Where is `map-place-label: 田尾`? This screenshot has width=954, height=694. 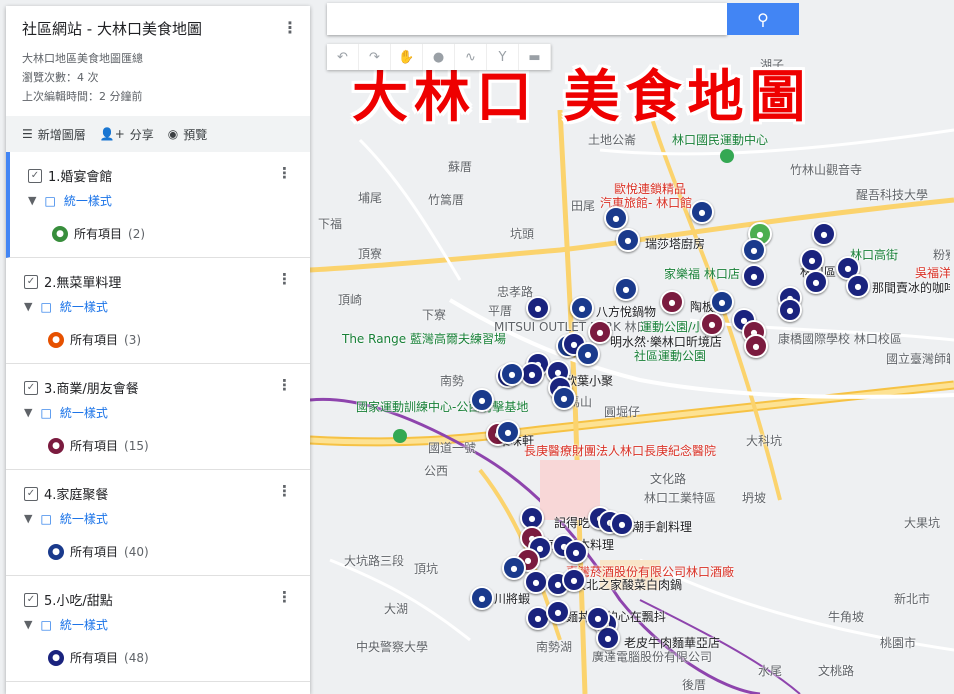
map-place-label: 田尾 is located at coordinates (583, 205).